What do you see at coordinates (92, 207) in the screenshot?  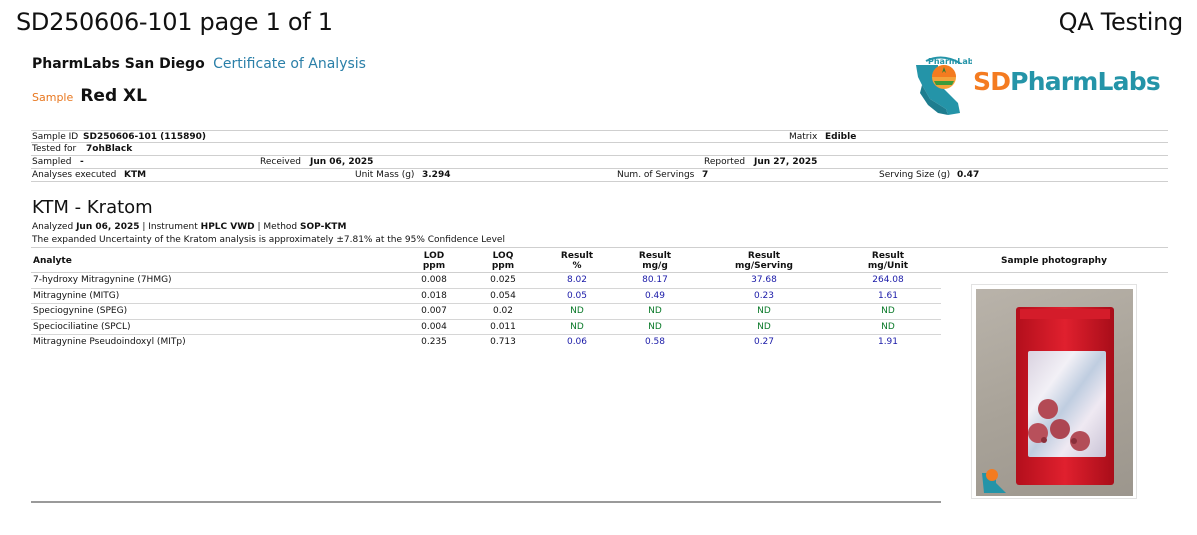 I see `section-title: KTM - Kratom` at bounding box center [92, 207].